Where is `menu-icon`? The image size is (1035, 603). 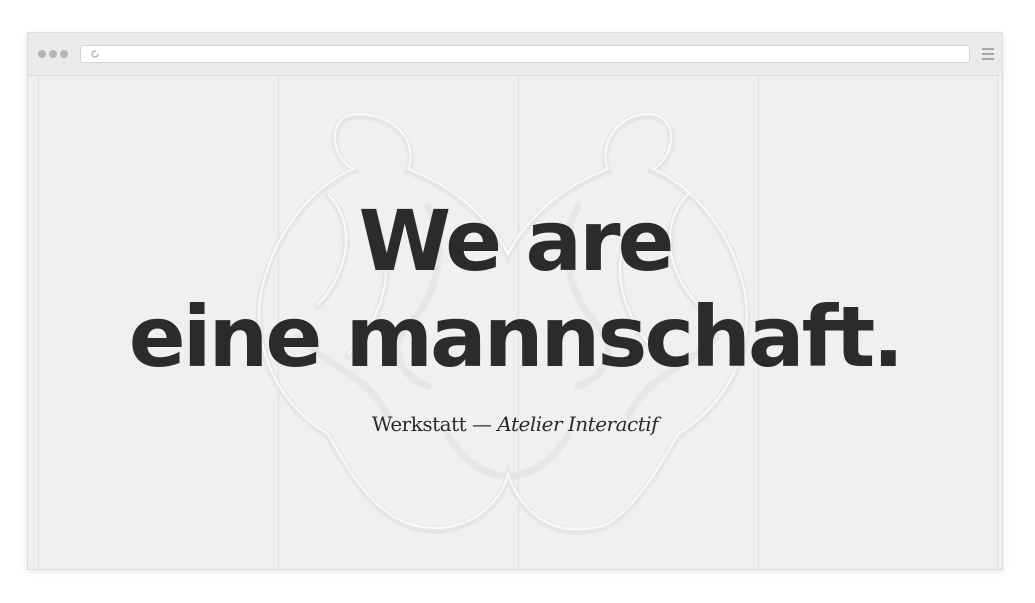 menu-icon is located at coordinates (988, 54).